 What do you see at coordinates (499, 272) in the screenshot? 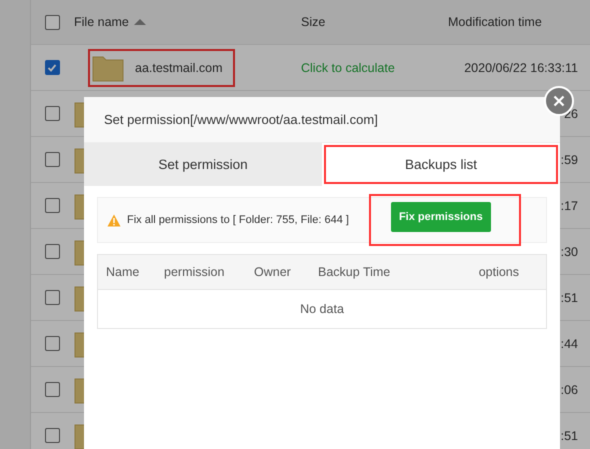
I see `column-header: options` at bounding box center [499, 272].